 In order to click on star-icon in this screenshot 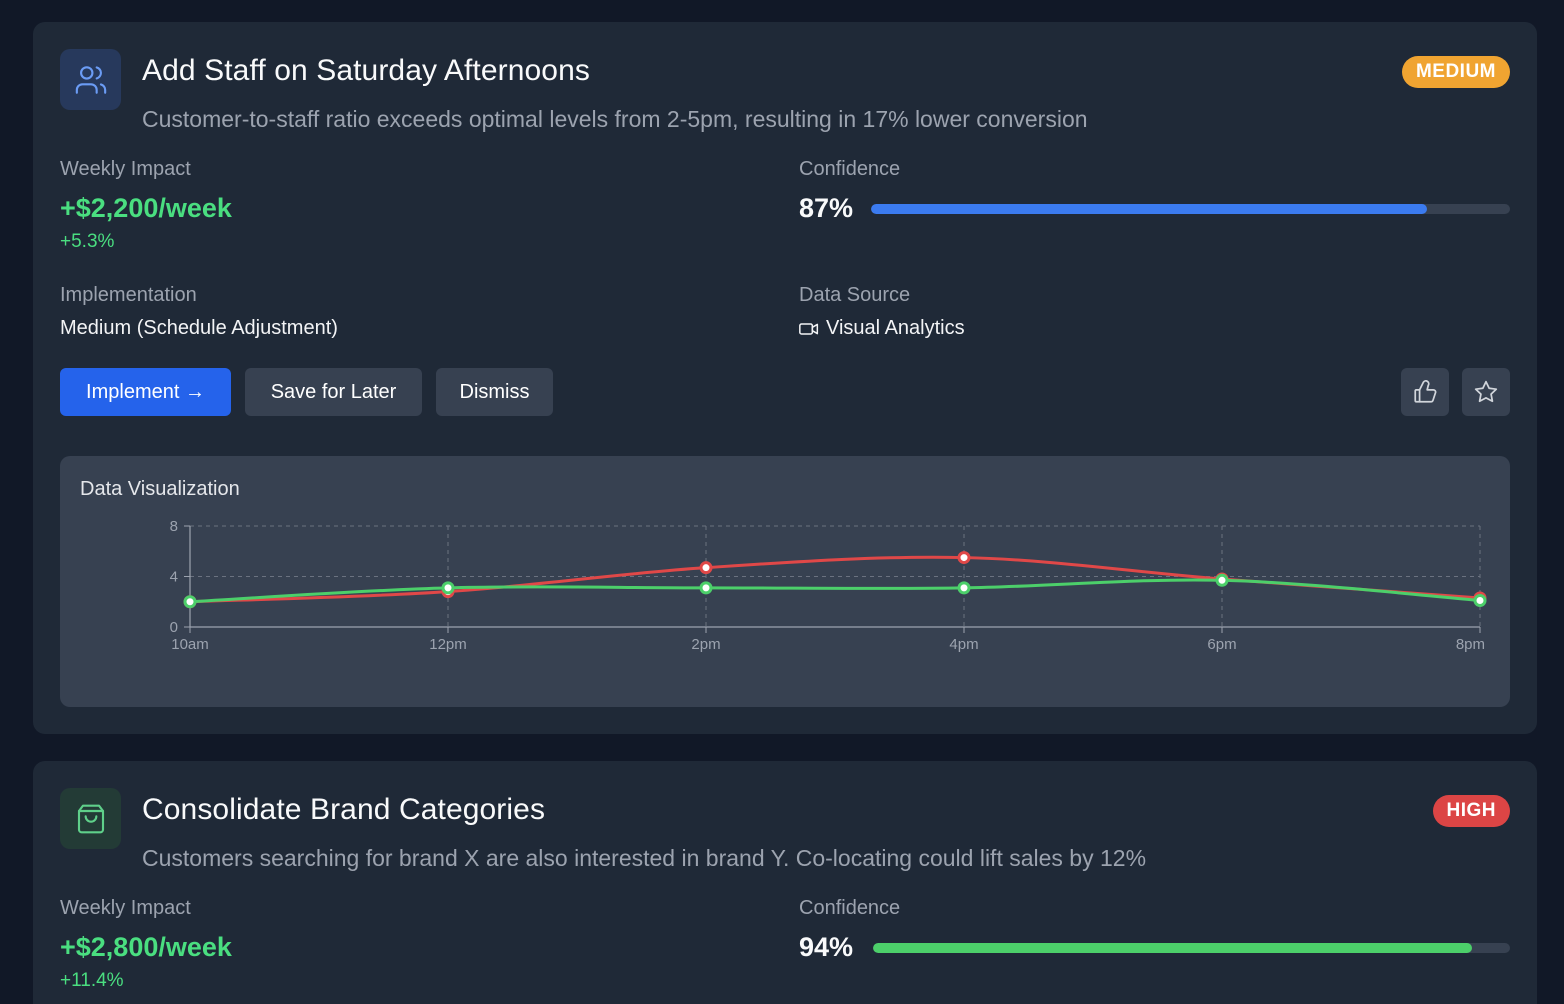, I will do `click(1486, 392)`.